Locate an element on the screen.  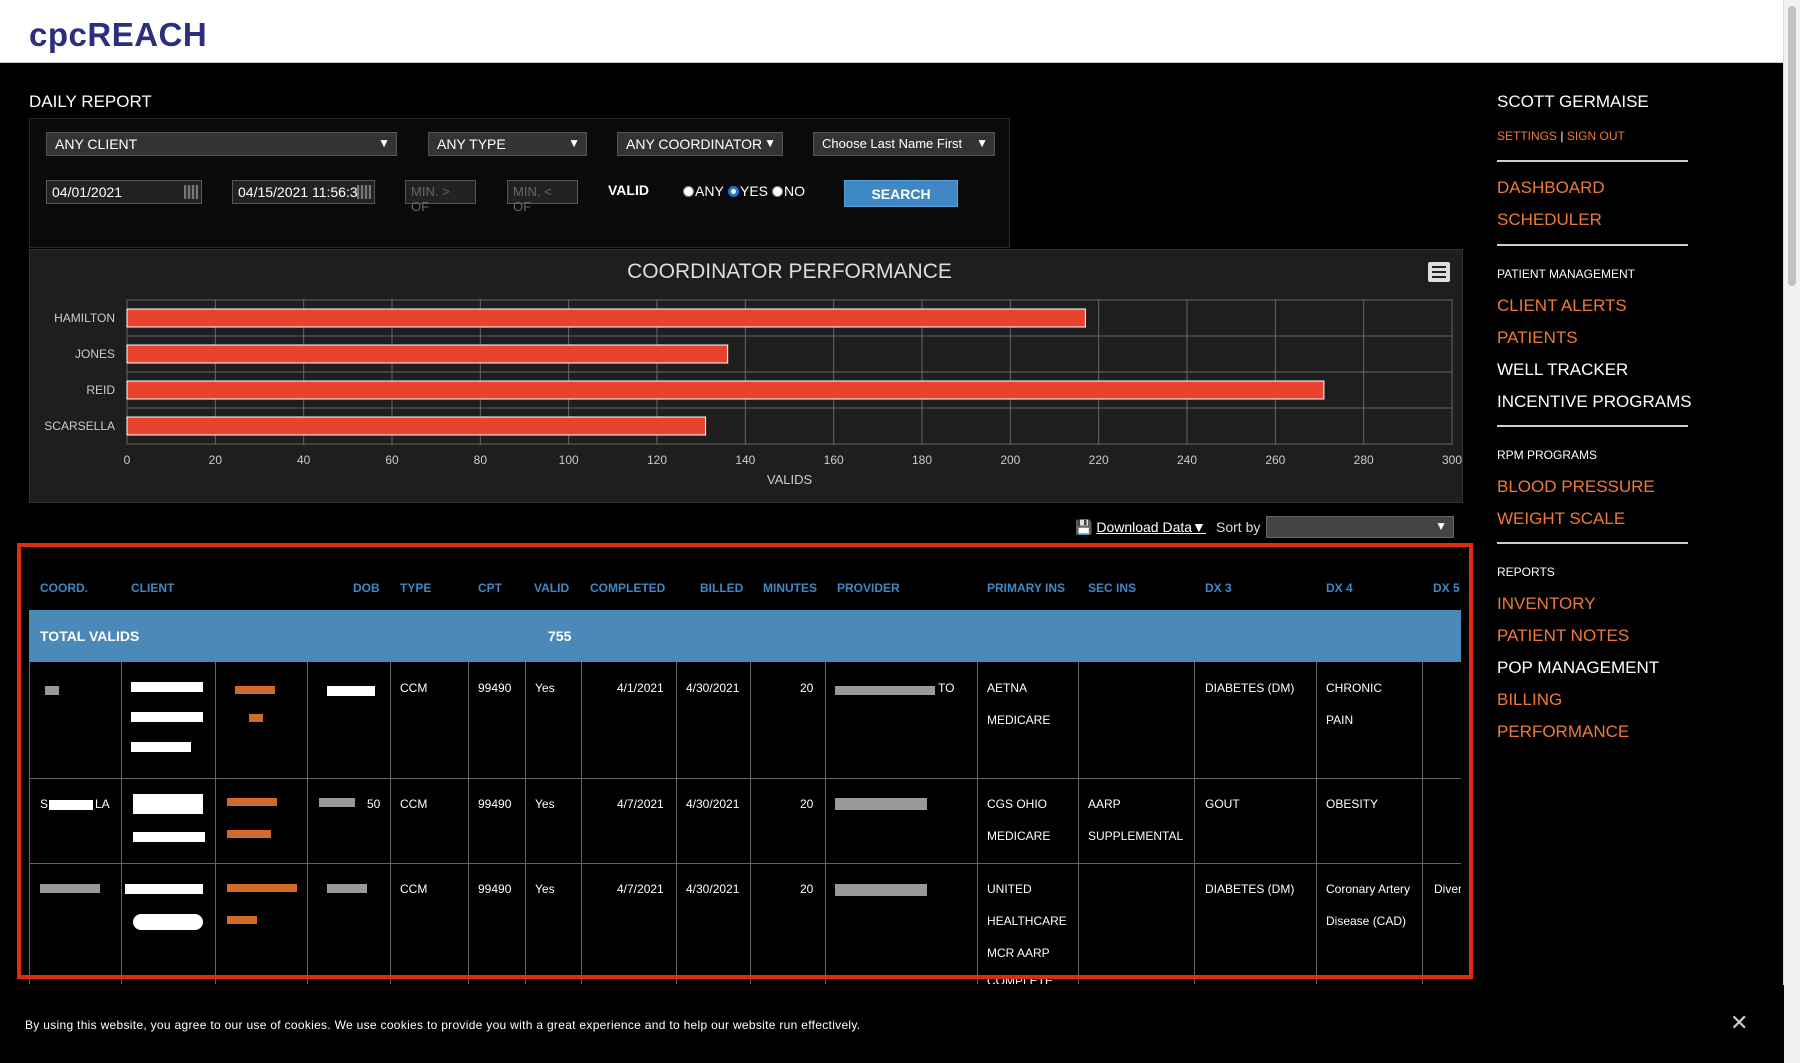
date-to-input: 04/15/2021 11:56:3 is located at coordinates (303, 192).